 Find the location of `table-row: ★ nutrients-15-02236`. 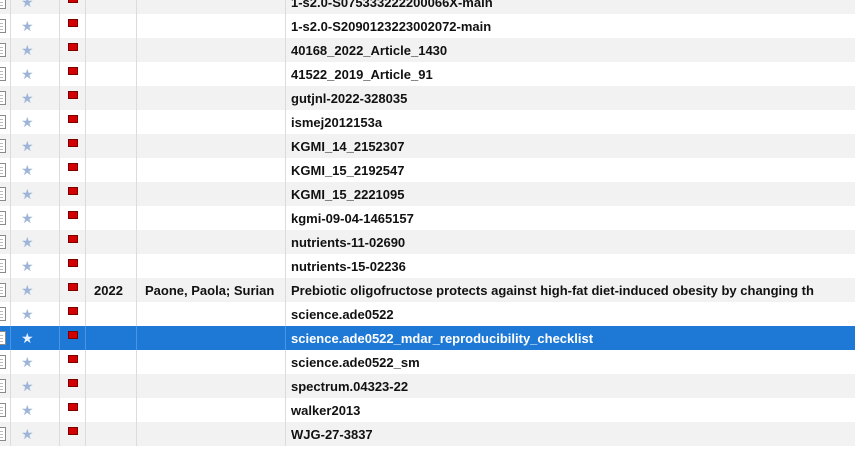

table-row: ★ nutrients-15-02236 is located at coordinates (427, 266).